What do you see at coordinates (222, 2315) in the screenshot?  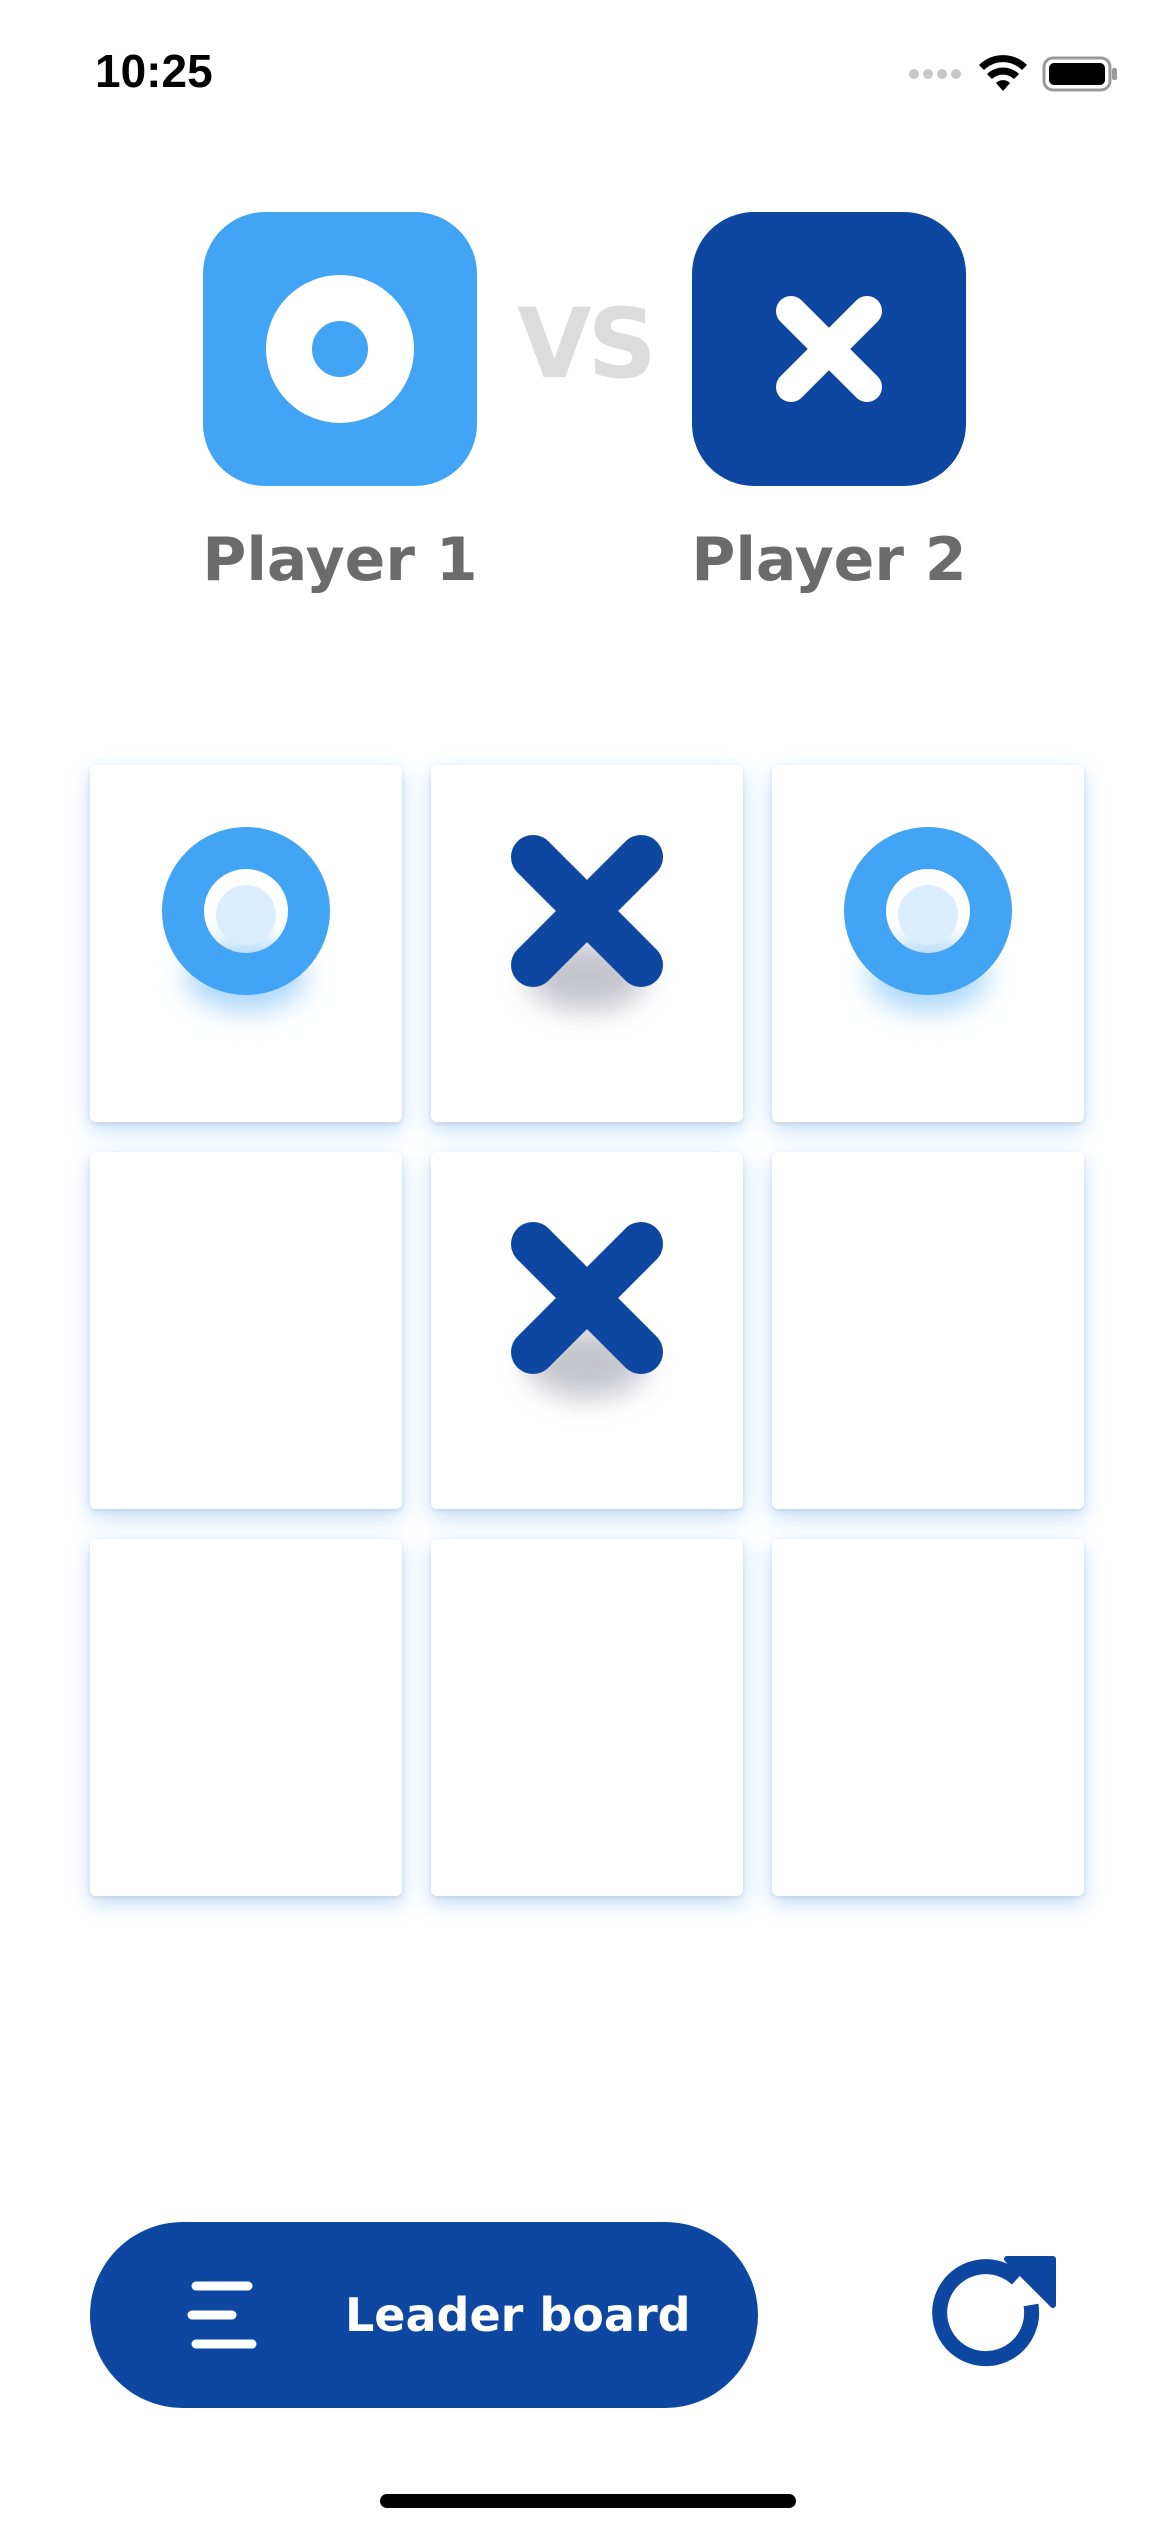 I see `menu-lines-icon` at bounding box center [222, 2315].